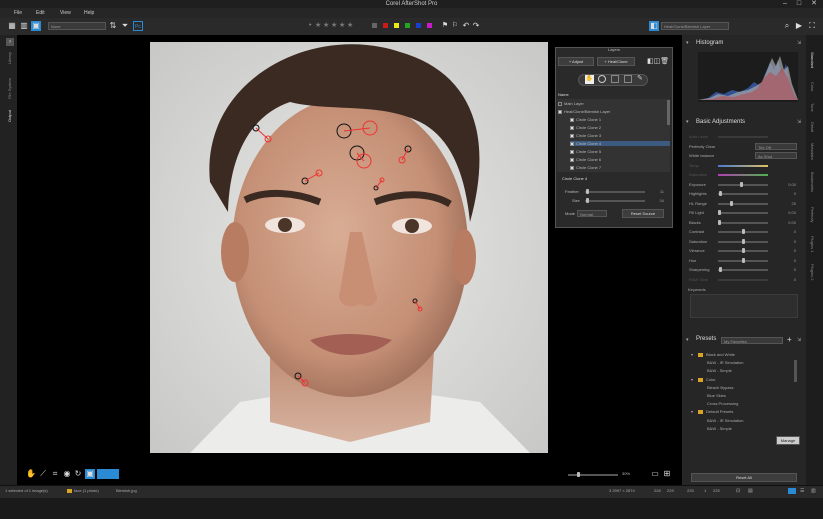  I want to click on feather-knob, so click(587, 191).